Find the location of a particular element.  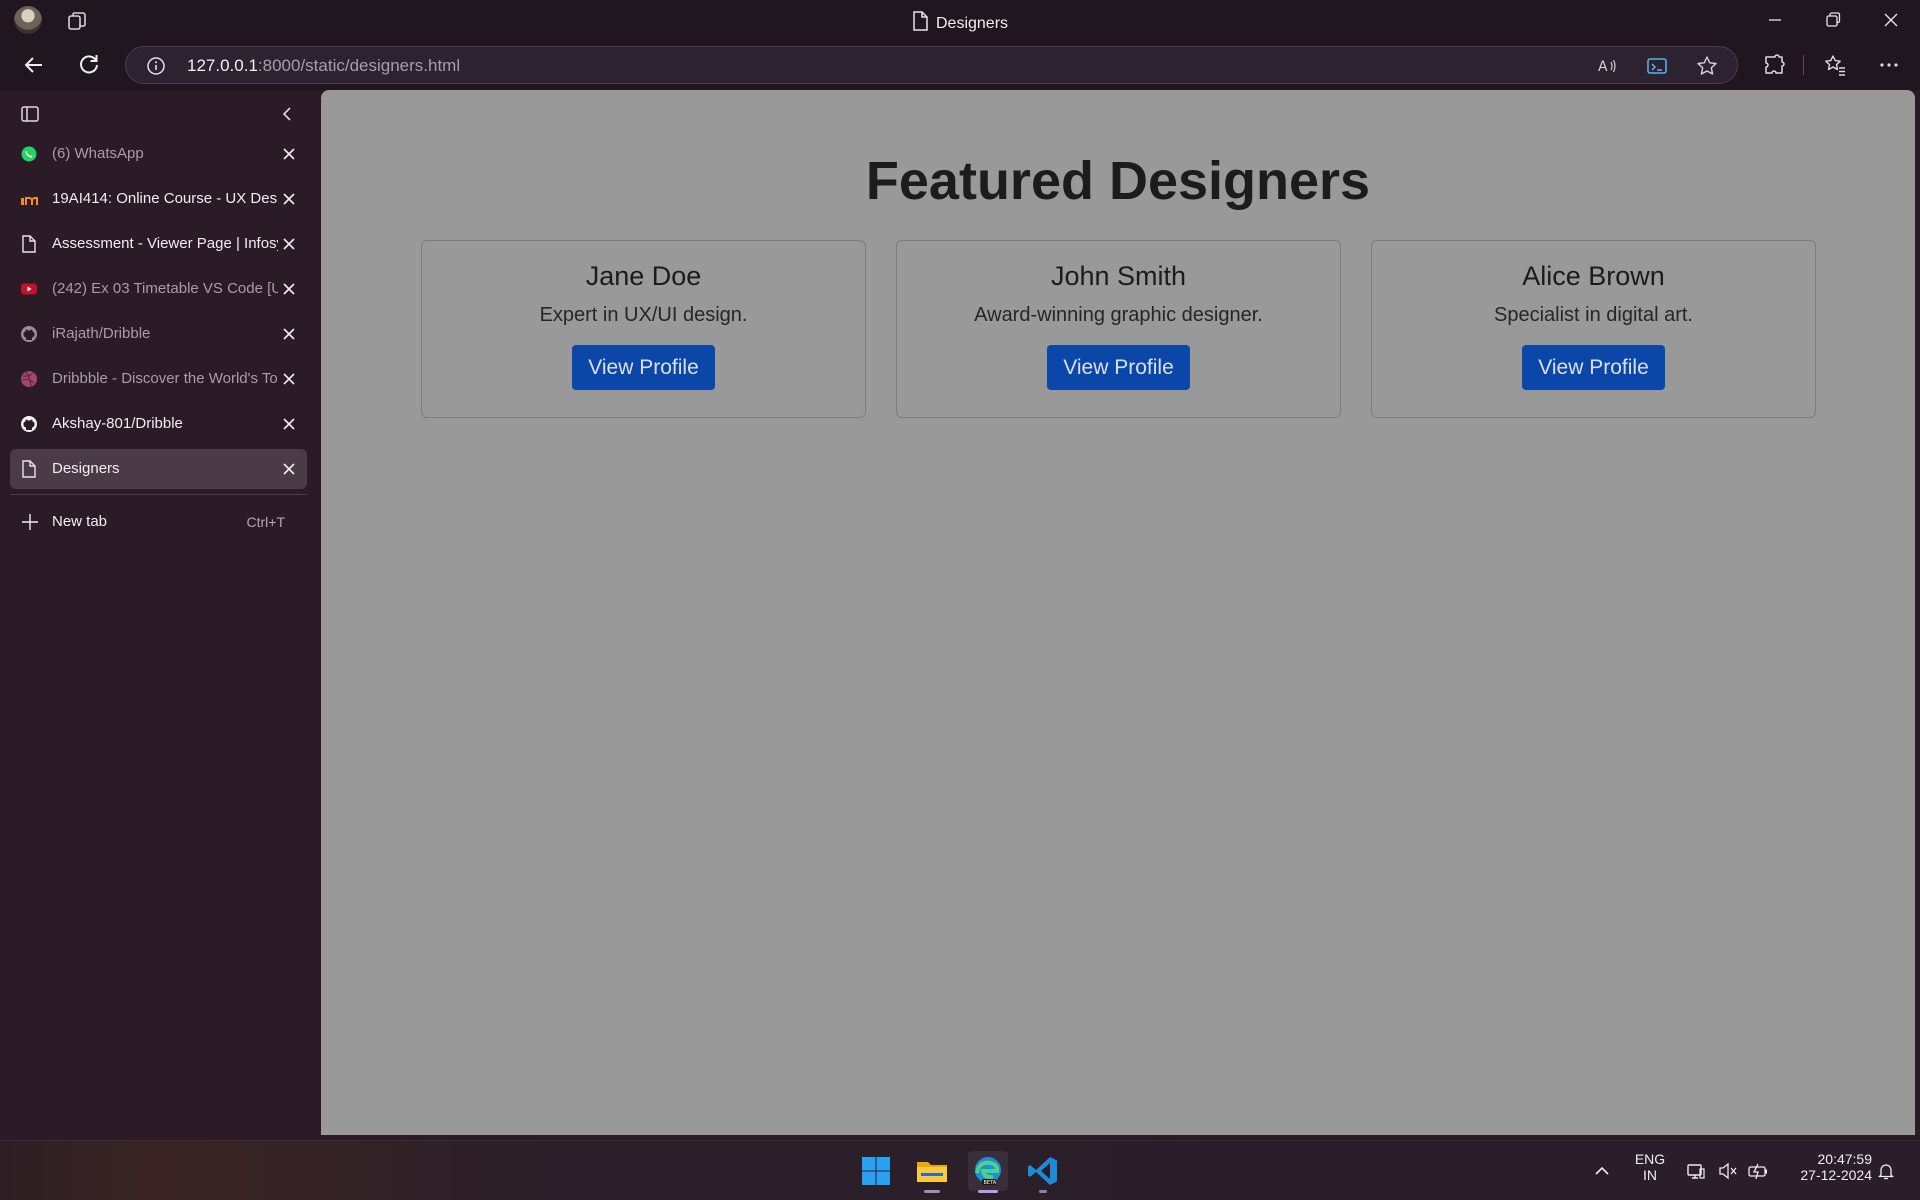

tab-dribbble: Dribbble - Discover the World's Top is located at coordinates (158, 379).